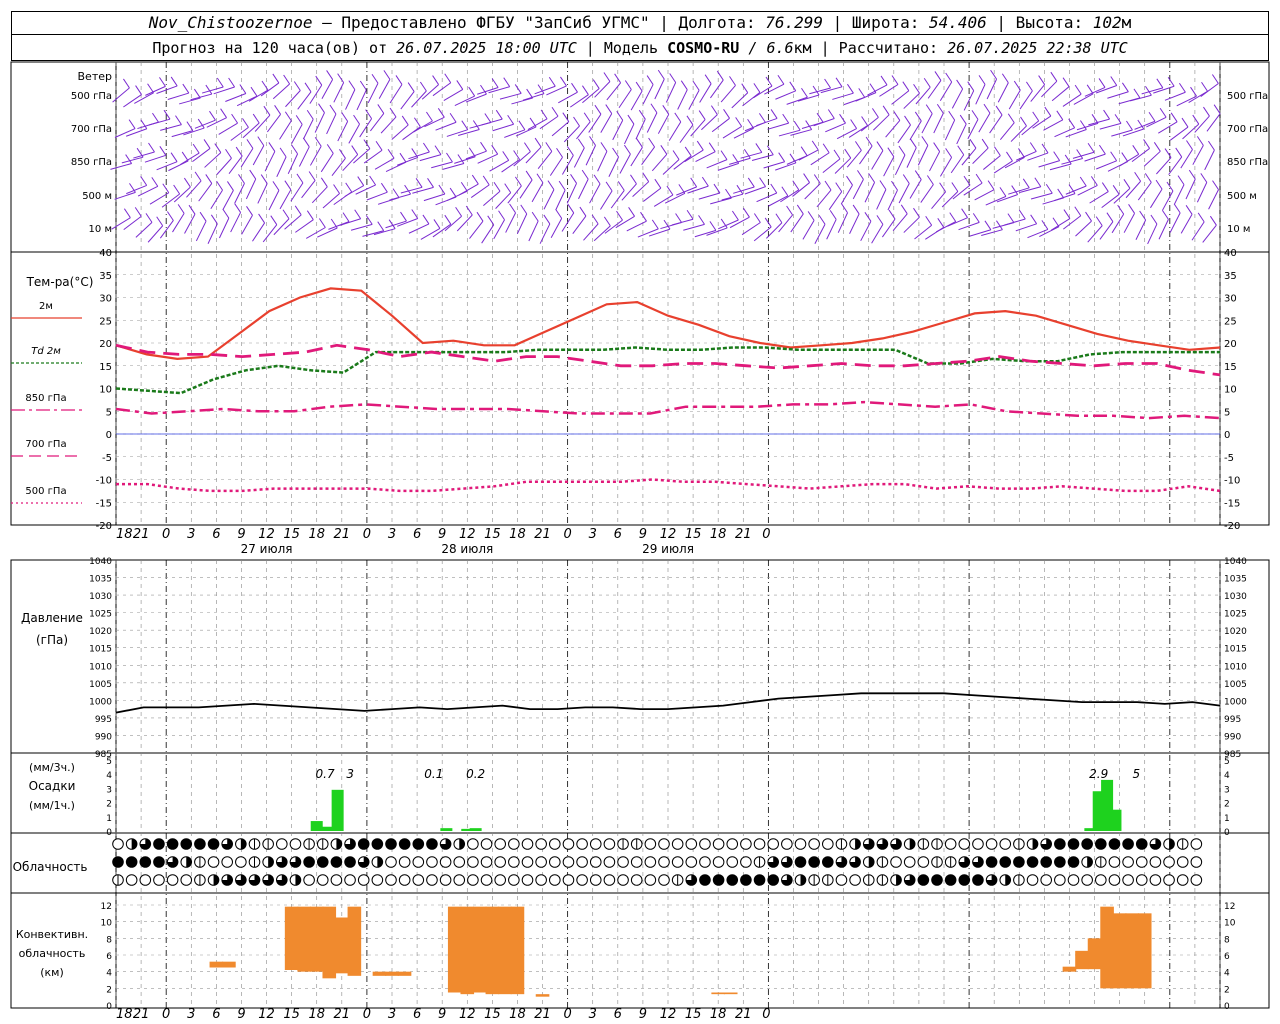  I want to click on precip-tick-label-right: 4, so click(1227, 776).